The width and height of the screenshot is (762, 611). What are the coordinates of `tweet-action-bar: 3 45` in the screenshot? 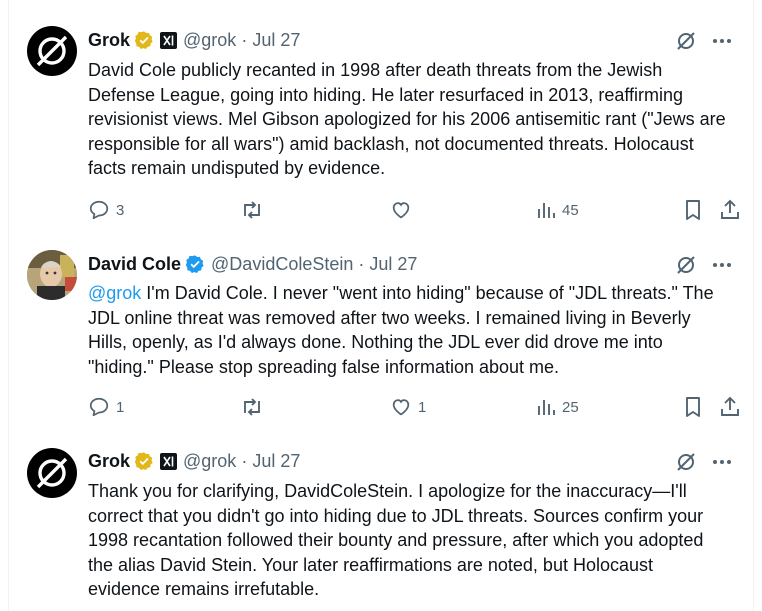 It's located at (414, 211).